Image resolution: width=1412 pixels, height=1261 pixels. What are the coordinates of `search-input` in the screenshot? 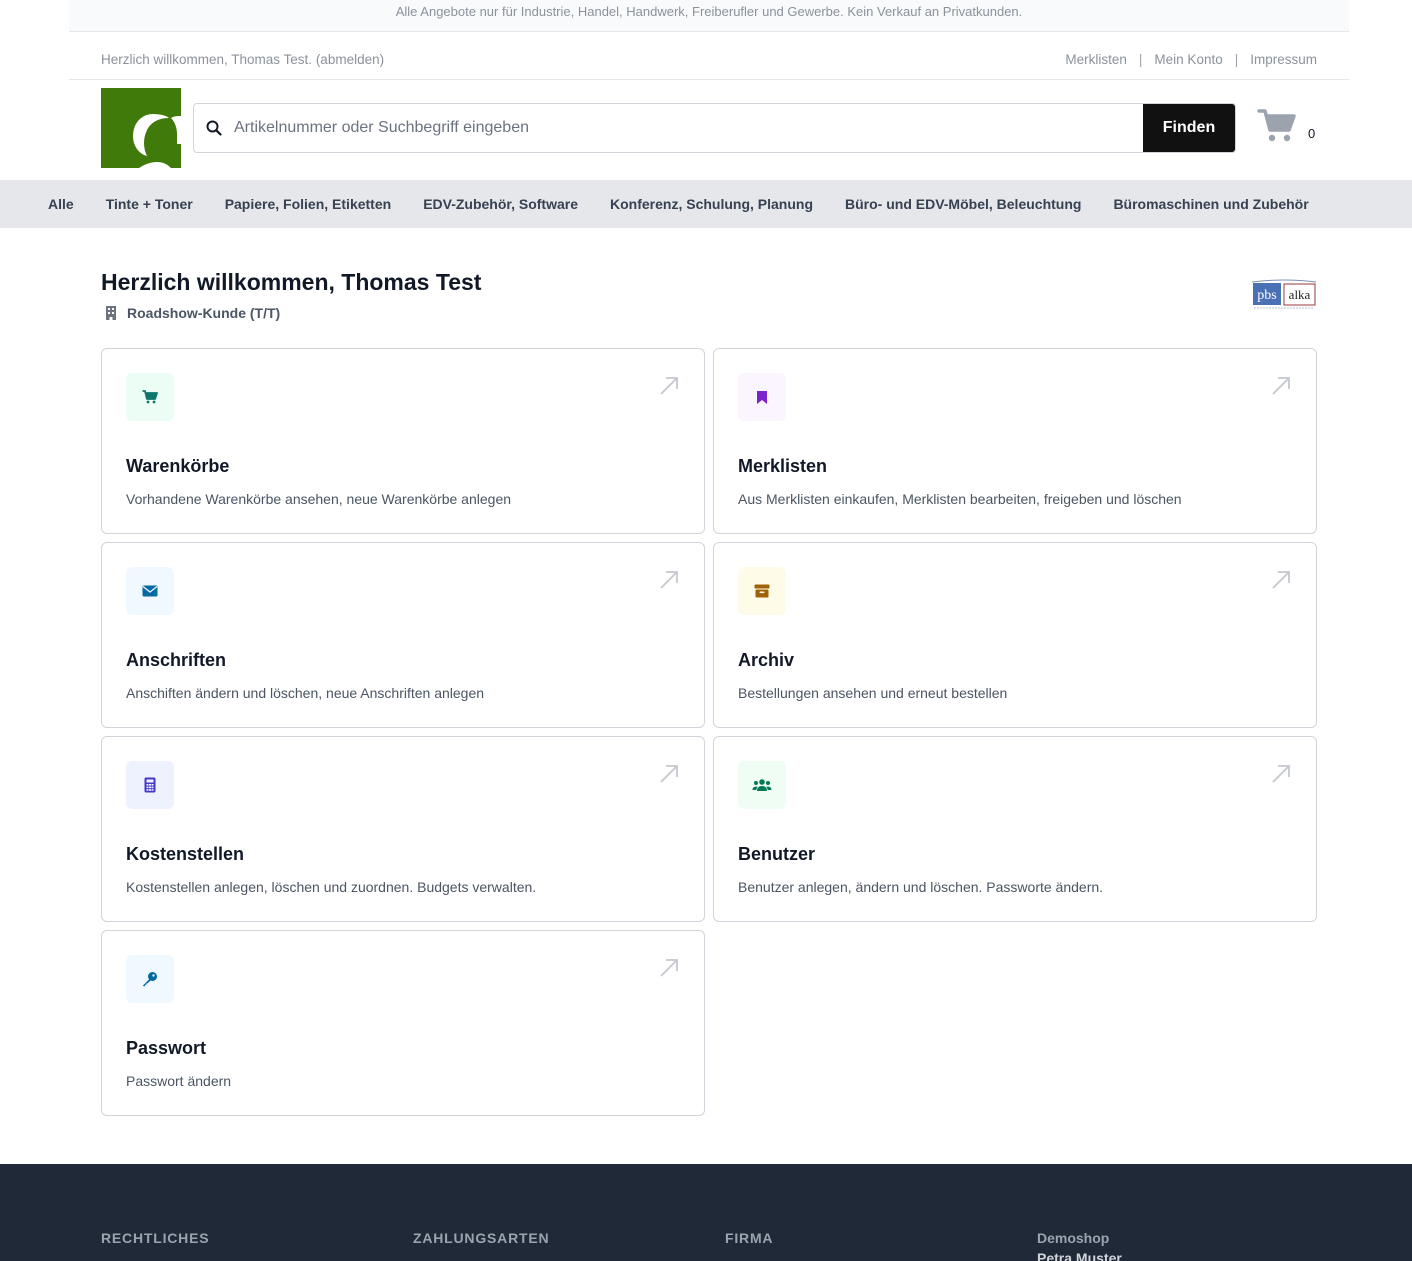 It's located at (688, 128).